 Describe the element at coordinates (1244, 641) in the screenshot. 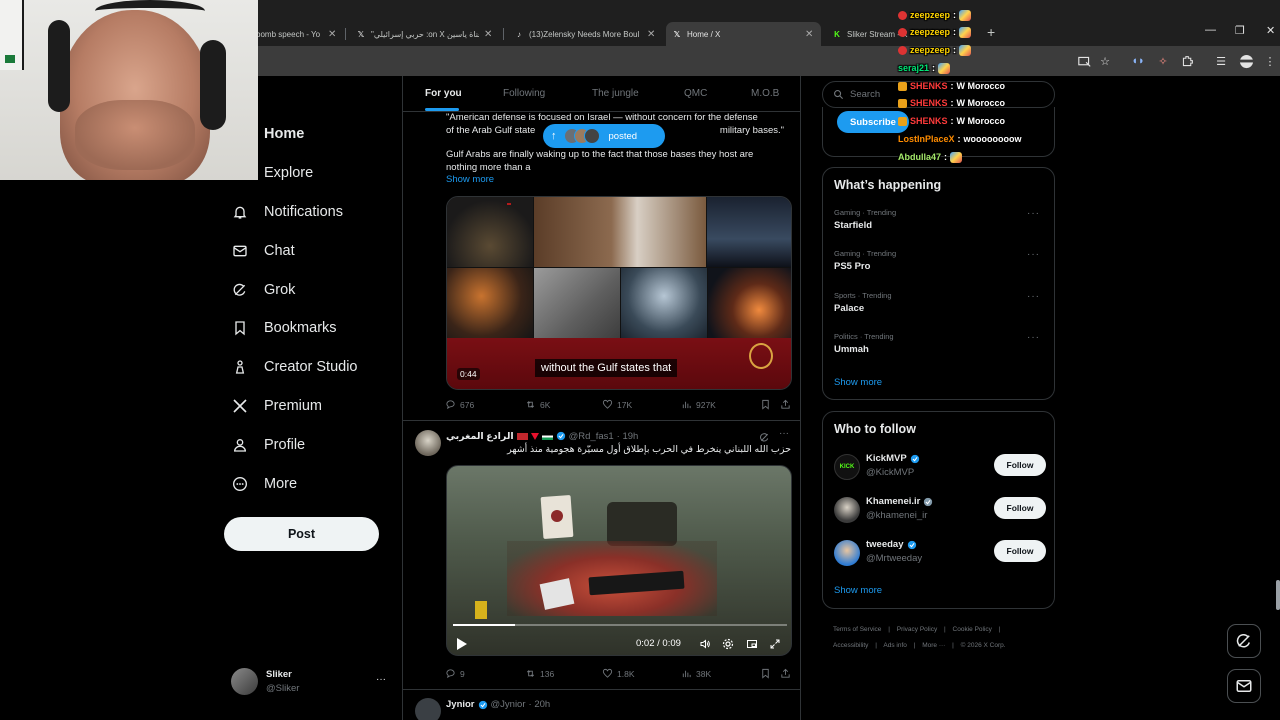

I see `grok-fab` at that location.